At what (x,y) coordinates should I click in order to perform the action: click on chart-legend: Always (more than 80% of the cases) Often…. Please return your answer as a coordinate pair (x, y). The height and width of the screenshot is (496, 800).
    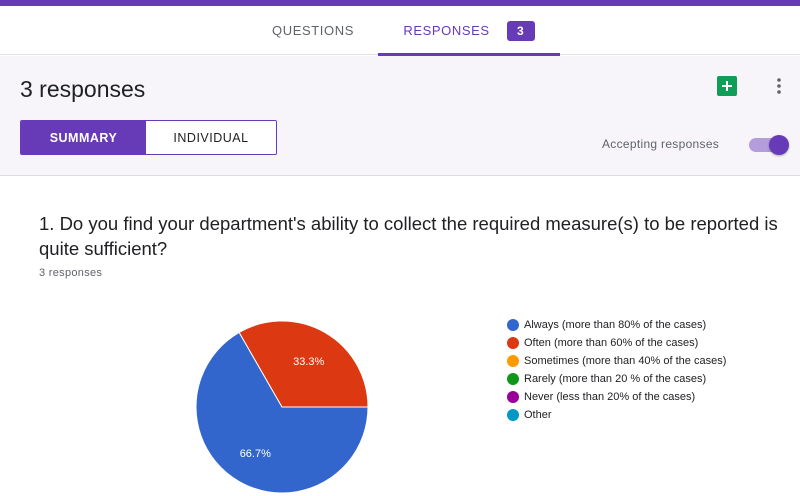
    Looking at the image, I should click on (637, 372).